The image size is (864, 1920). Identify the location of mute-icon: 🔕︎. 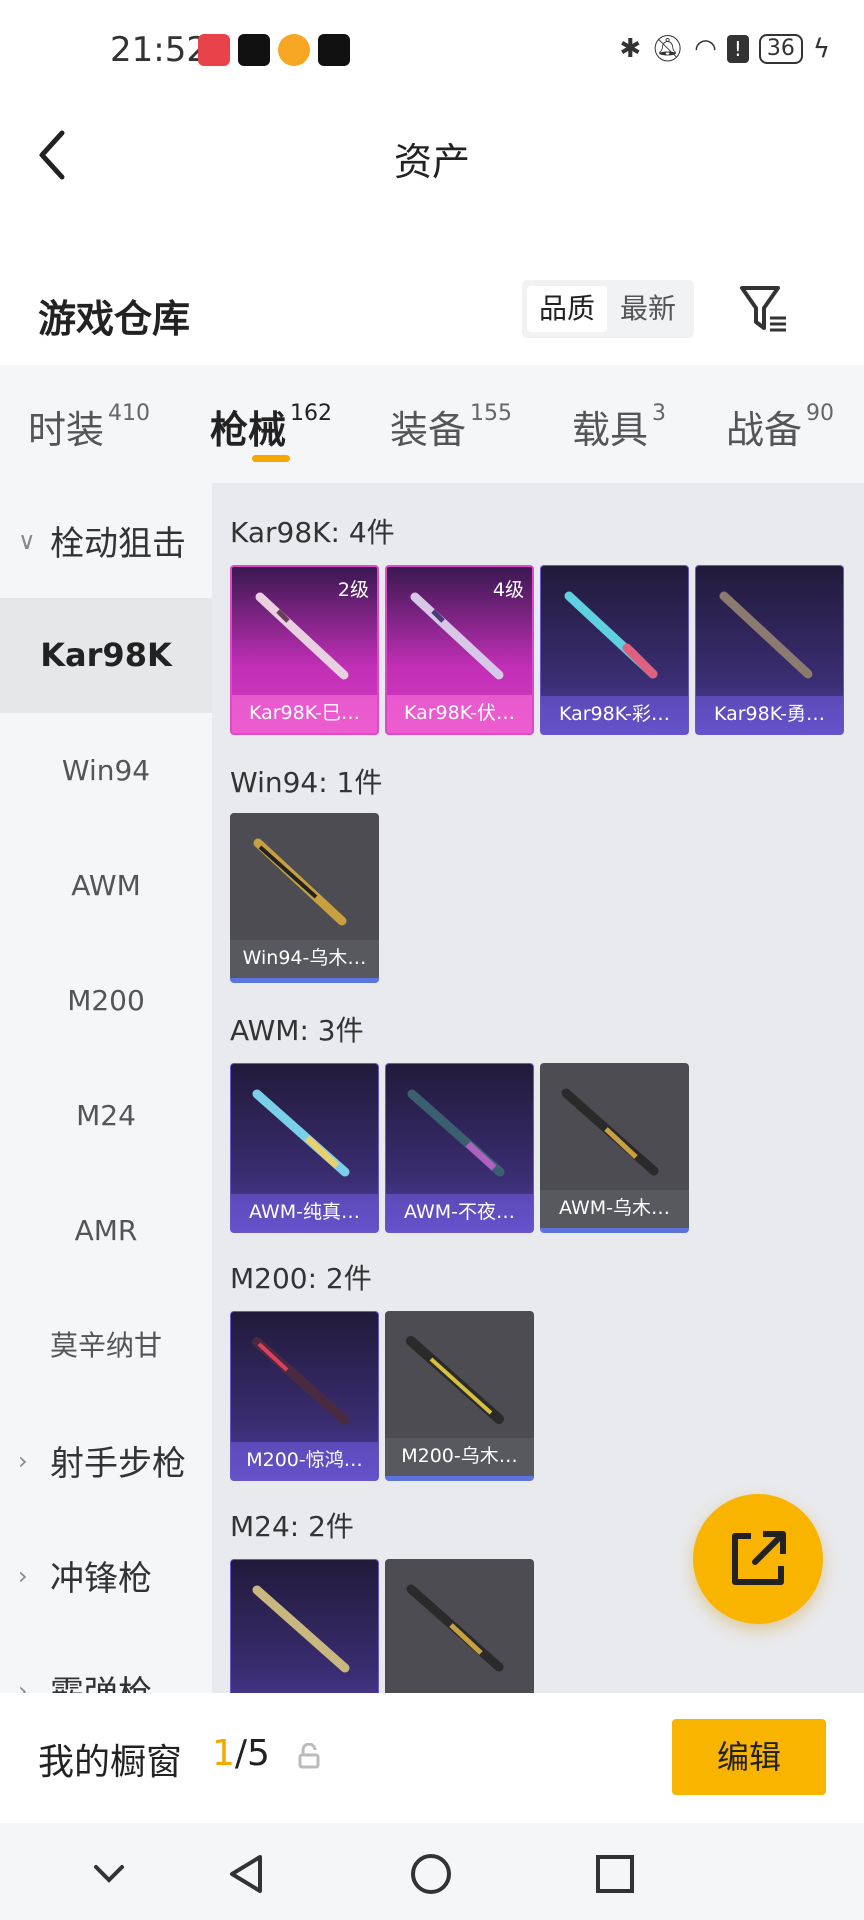
(668, 49).